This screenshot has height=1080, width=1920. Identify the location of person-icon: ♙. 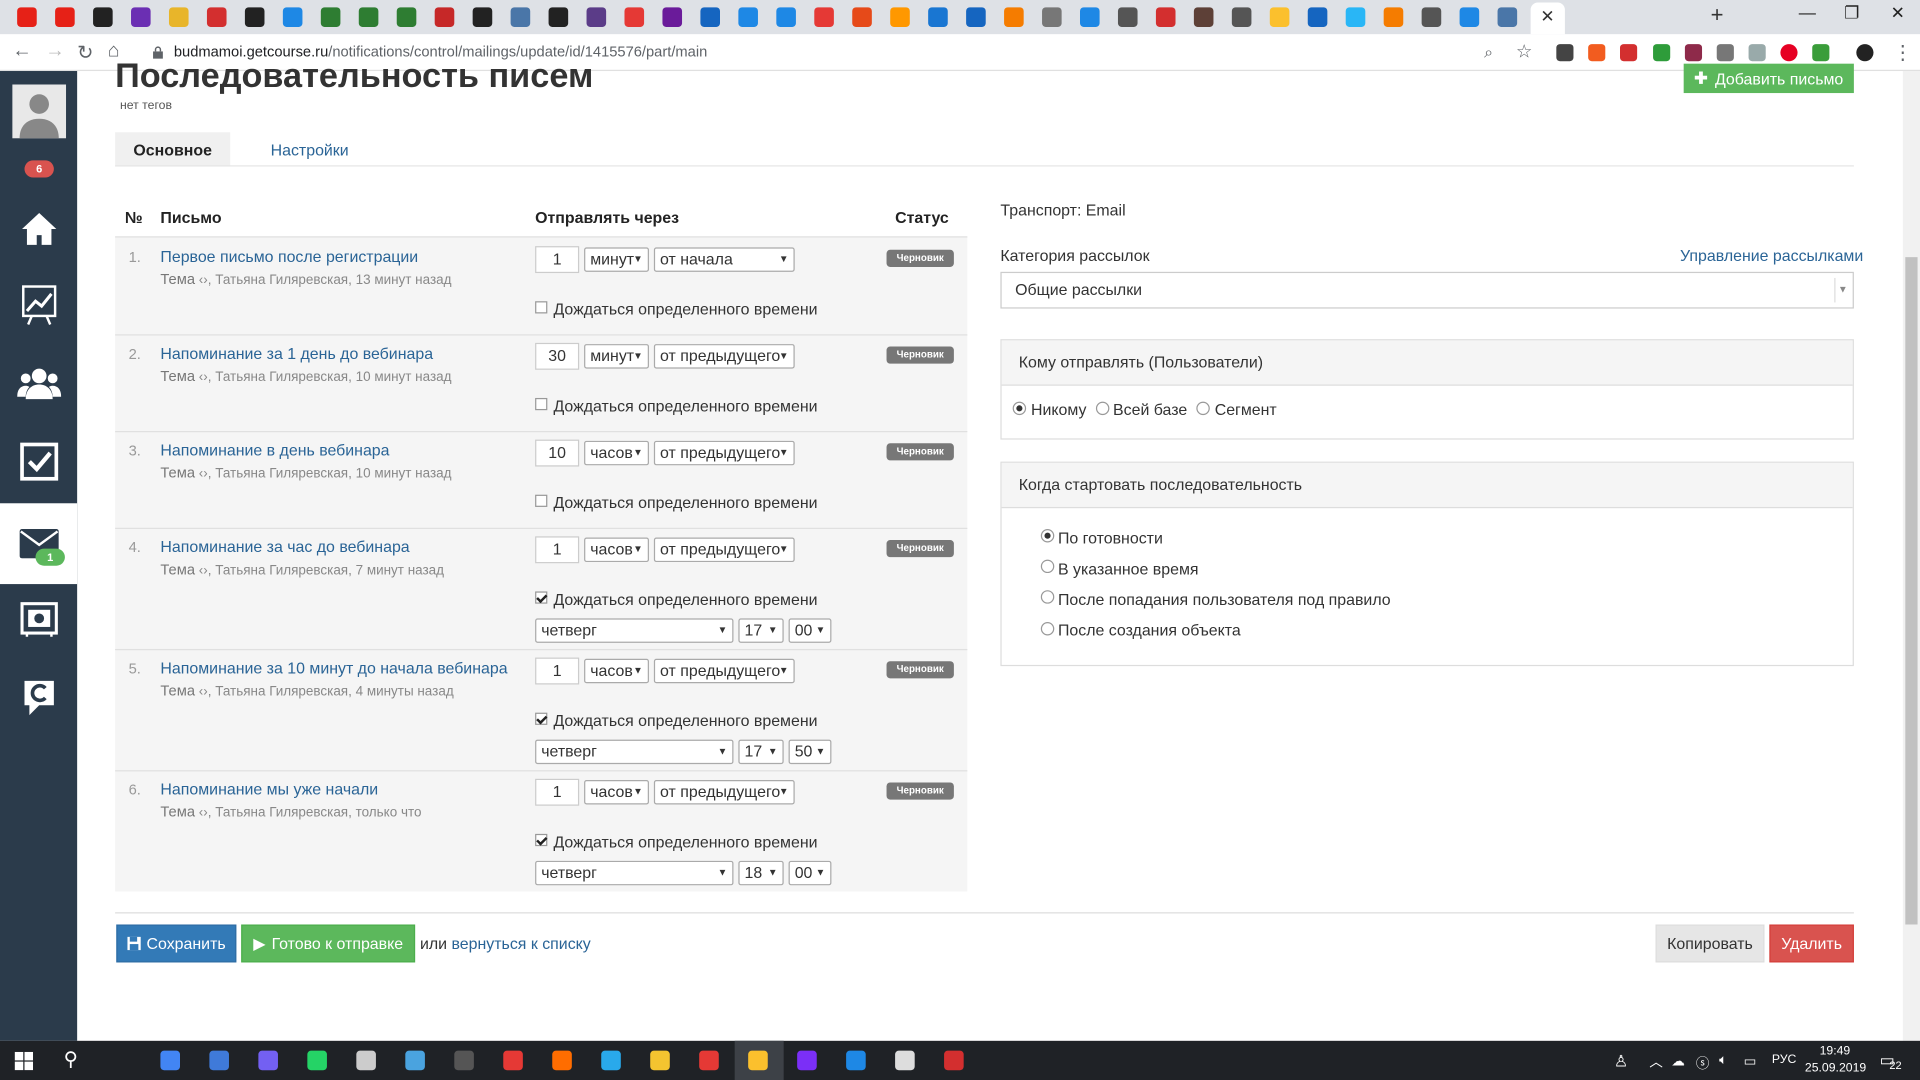
(1621, 1062).